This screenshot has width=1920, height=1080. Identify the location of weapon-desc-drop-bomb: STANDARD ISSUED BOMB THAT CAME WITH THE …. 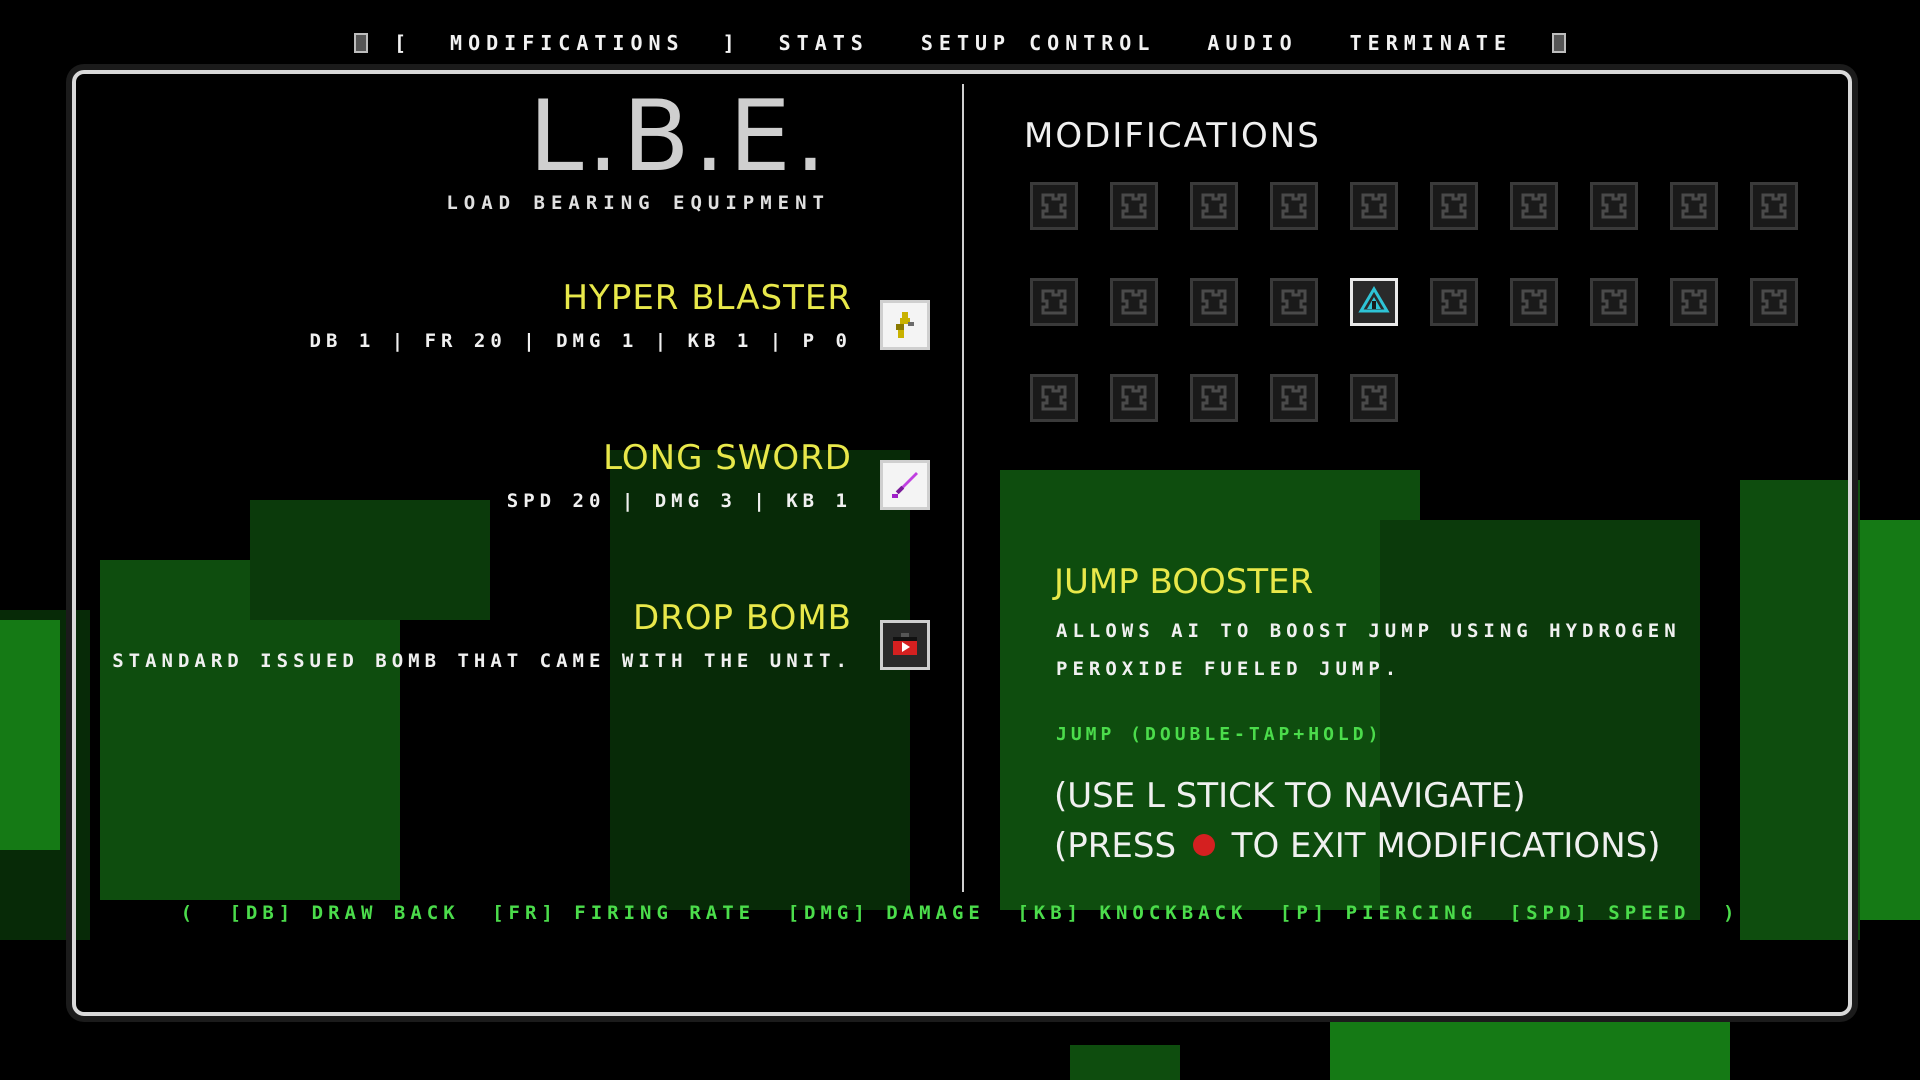
(482, 661).